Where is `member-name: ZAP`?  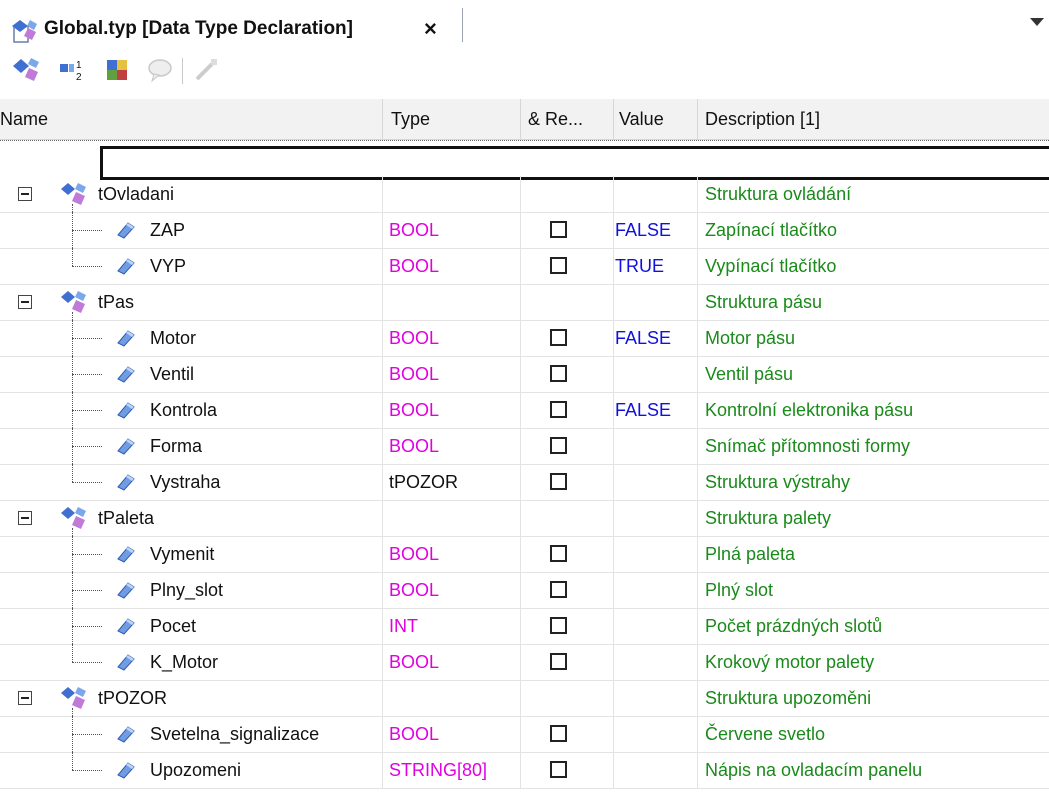
member-name: ZAP is located at coordinates (168, 230).